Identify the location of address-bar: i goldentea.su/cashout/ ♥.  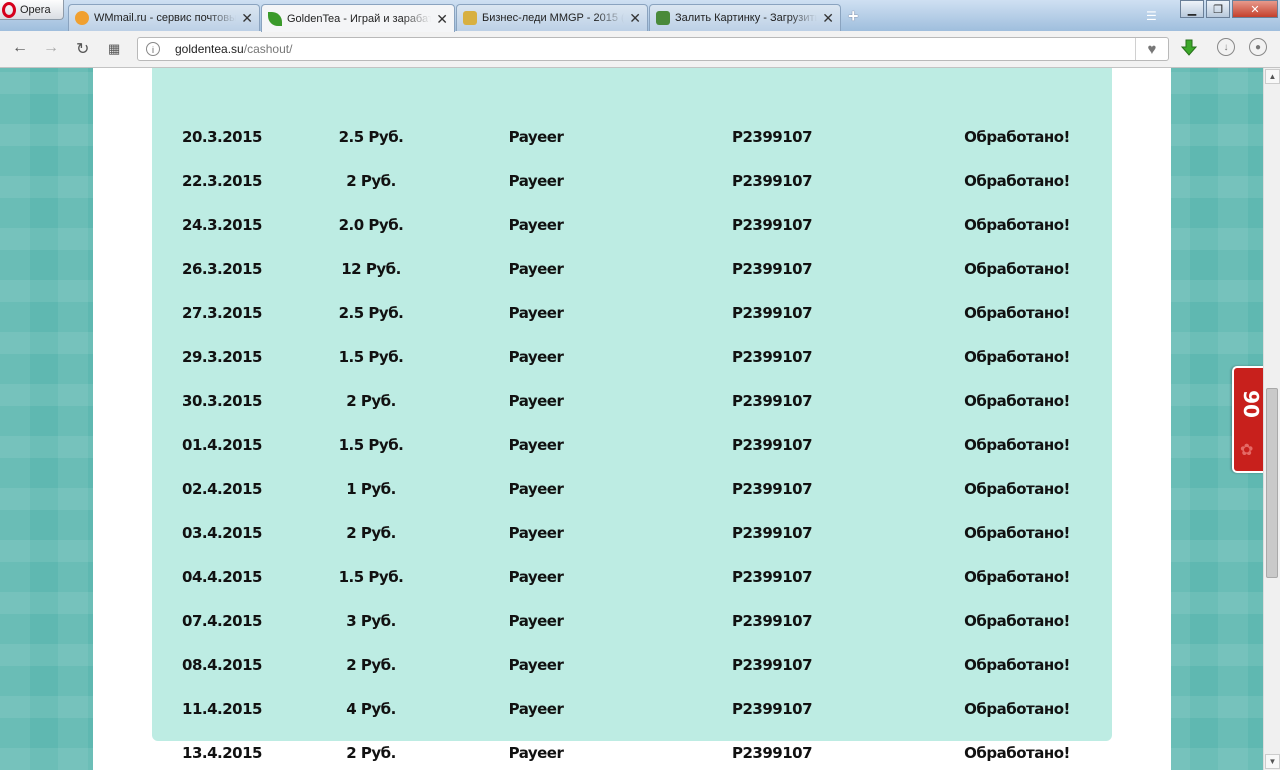
(653, 49).